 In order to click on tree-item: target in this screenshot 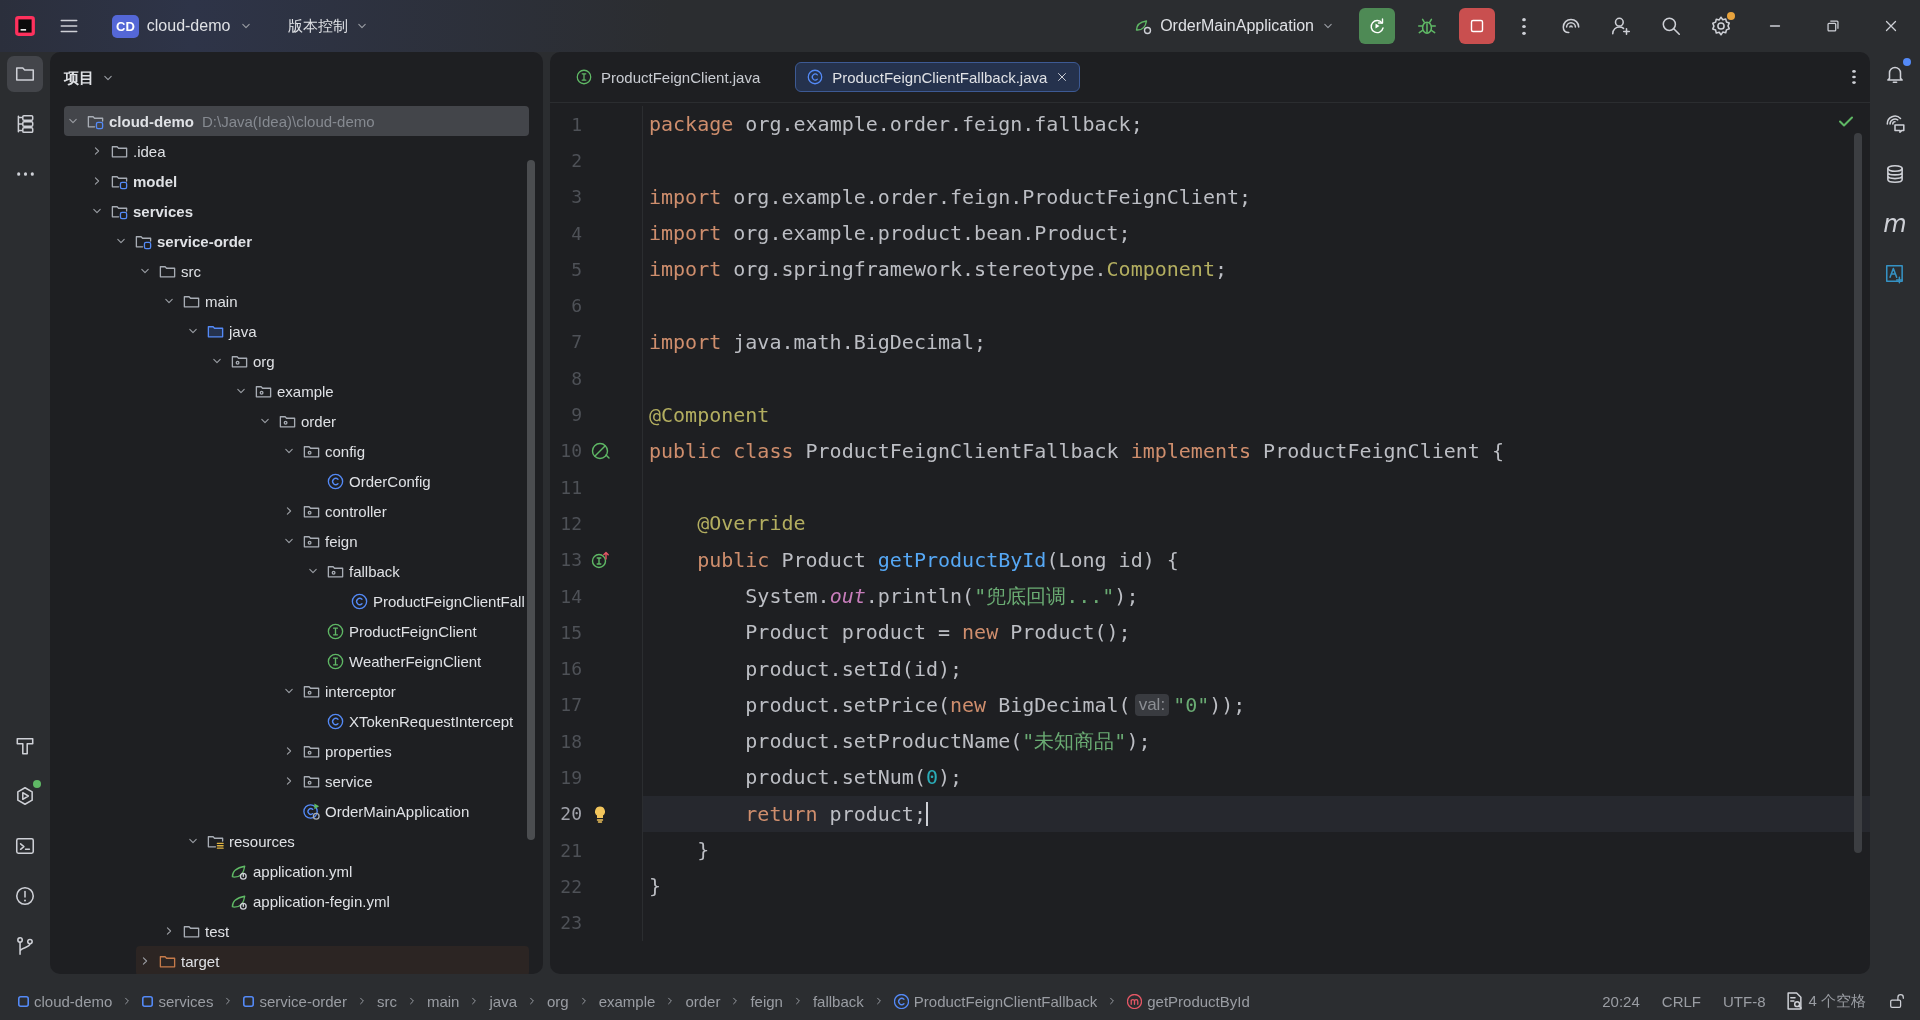, I will do `click(332, 960)`.